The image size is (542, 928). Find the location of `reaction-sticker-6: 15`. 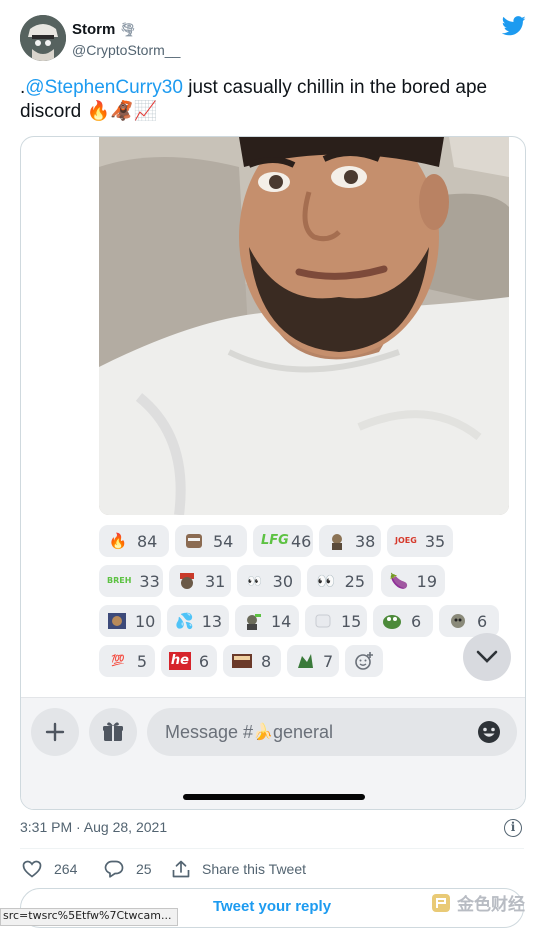

reaction-sticker-6: 15 is located at coordinates (336, 621).